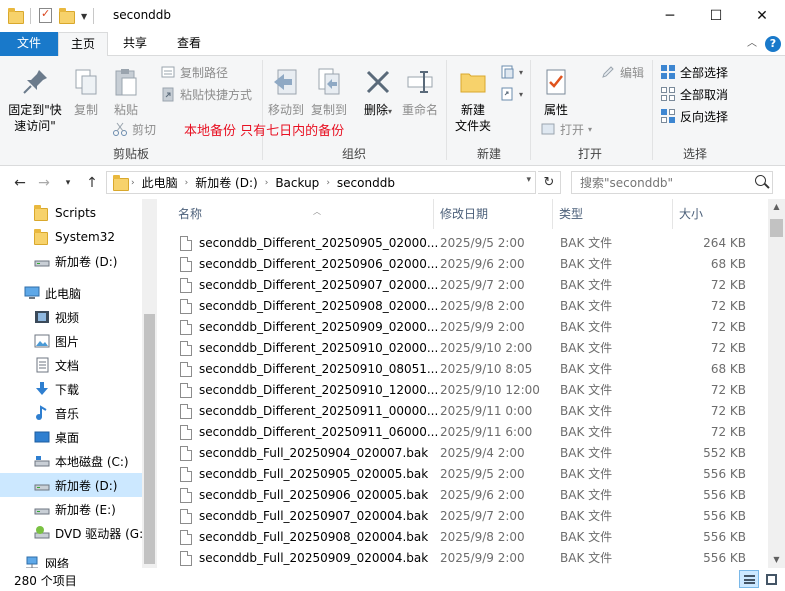 Image resolution: width=785 pixels, height=591 pixels. What do you see at coordinates (549, 182) in the screenshot?
I see `refresh-icon: ↻` at bounding box center [549, 182].